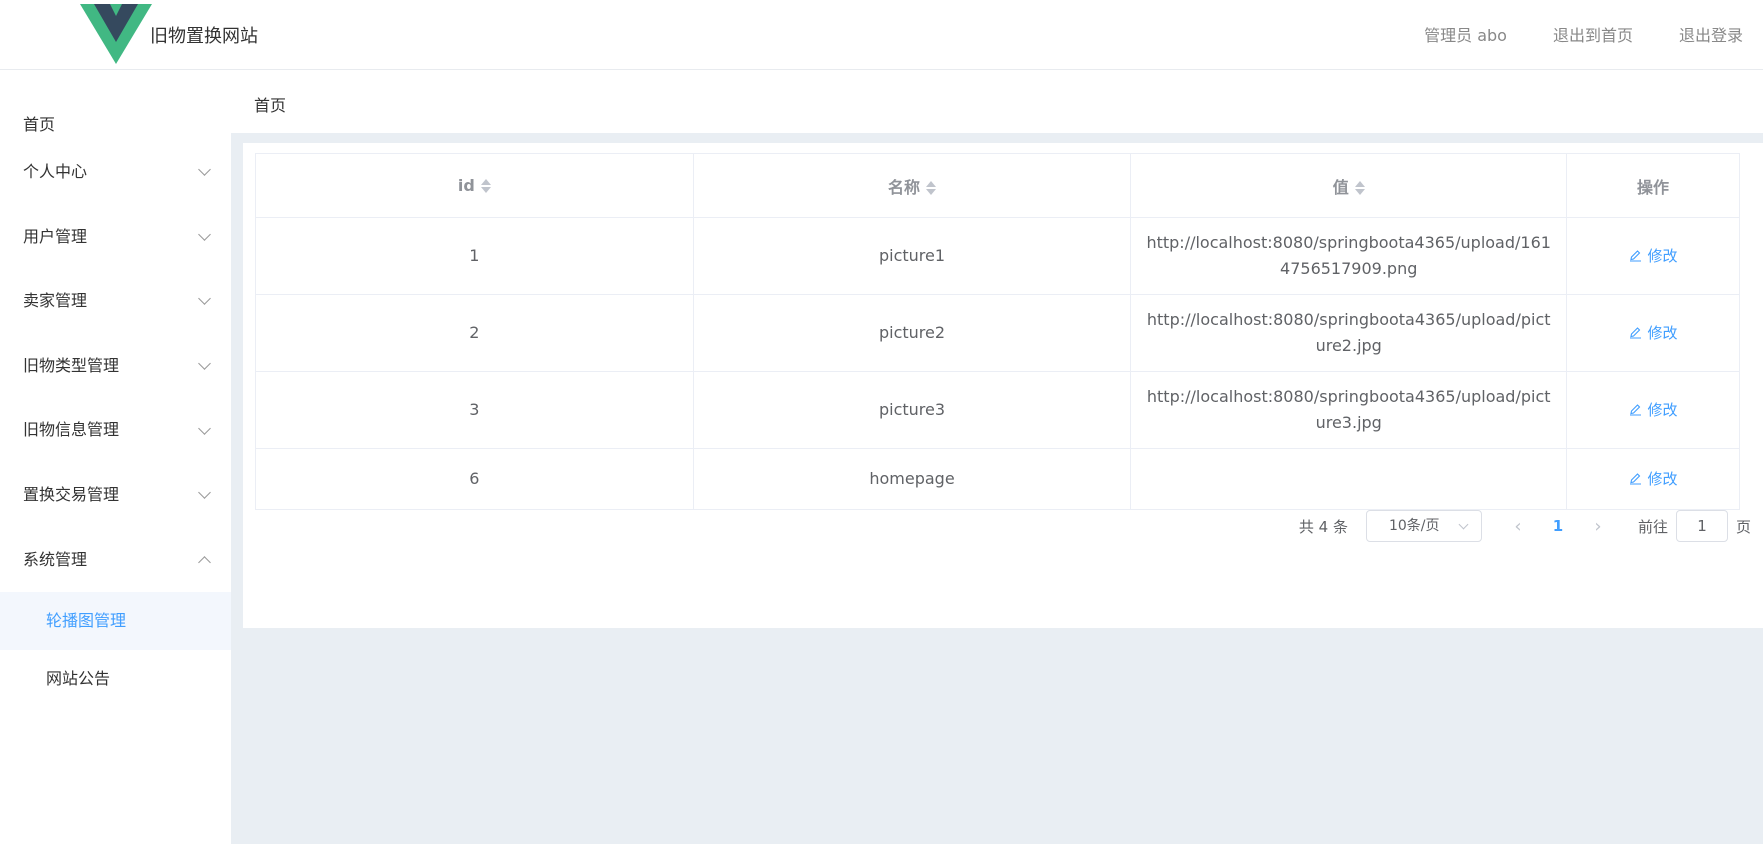  What do you see at coordinates (204, 562) in the screenshot?
I see `chevron-up-icon` at bounding box center [204, 562].